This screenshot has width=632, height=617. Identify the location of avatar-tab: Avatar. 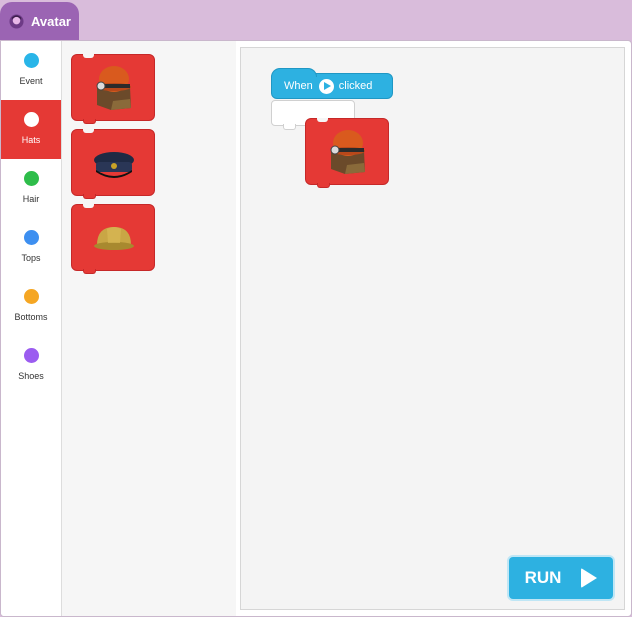
(39, 21).